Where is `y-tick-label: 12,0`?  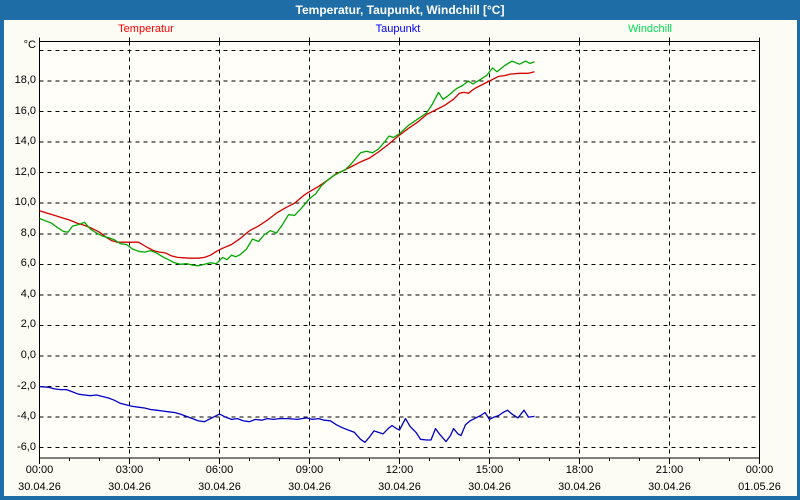 y-tick-label: 12,0 is located at coordinates (25, 171).